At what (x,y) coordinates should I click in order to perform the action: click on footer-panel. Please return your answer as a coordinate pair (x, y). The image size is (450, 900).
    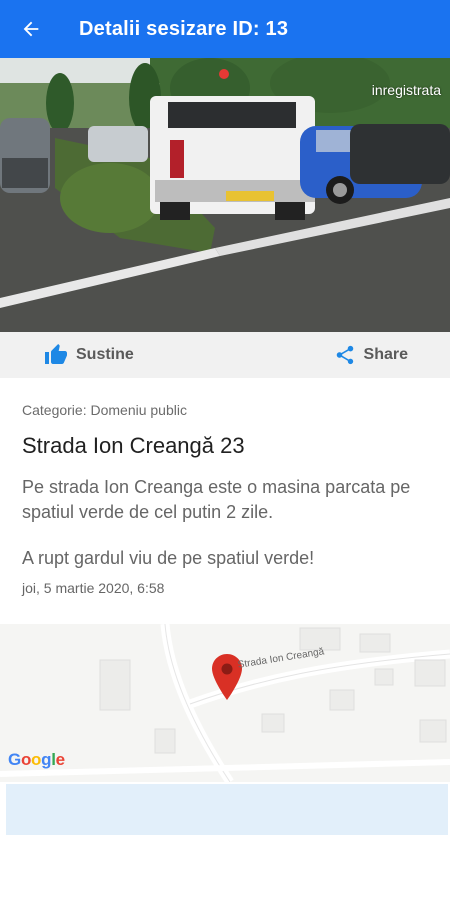
    Looking at the image, I should click on (227, 809).